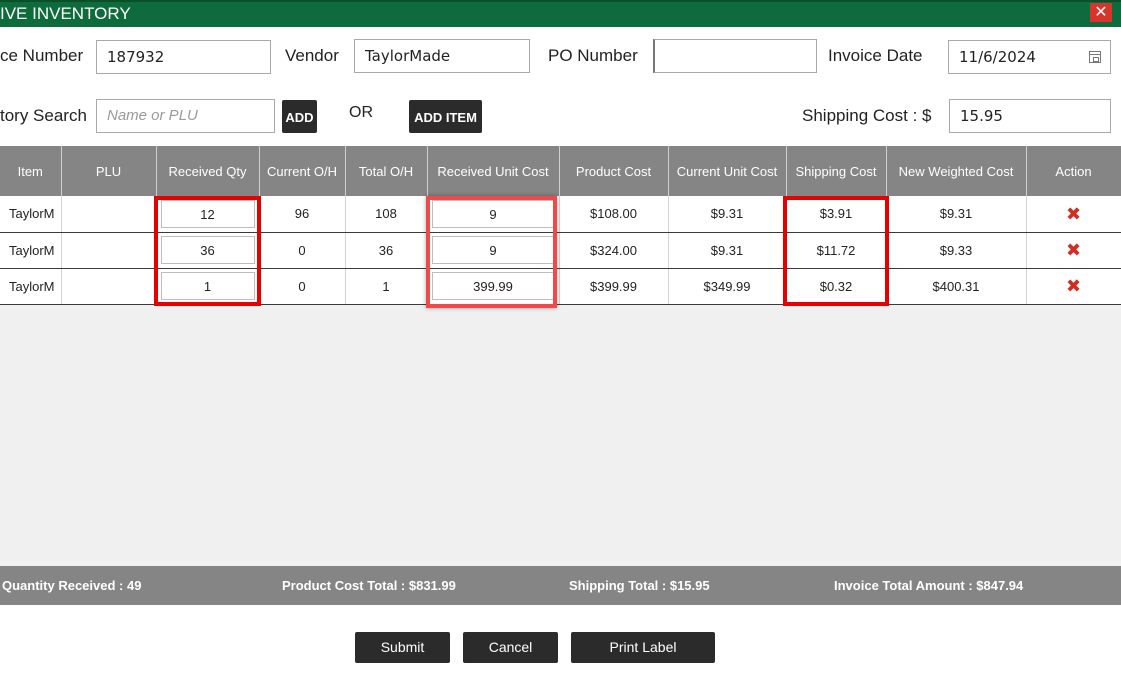  I want to click on title-bar: IVE INVENTORY ✕, so click(560, 13).